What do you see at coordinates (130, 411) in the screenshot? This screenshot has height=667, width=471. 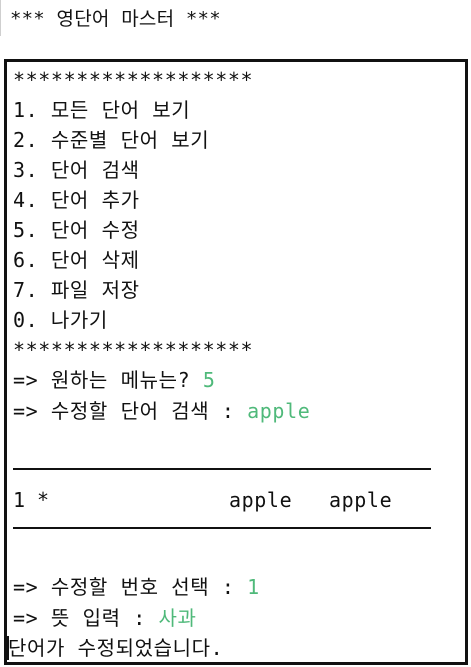 I see `search-prompt-label: => 수정할 단어 검색 :` at bounding box center [130, 411].